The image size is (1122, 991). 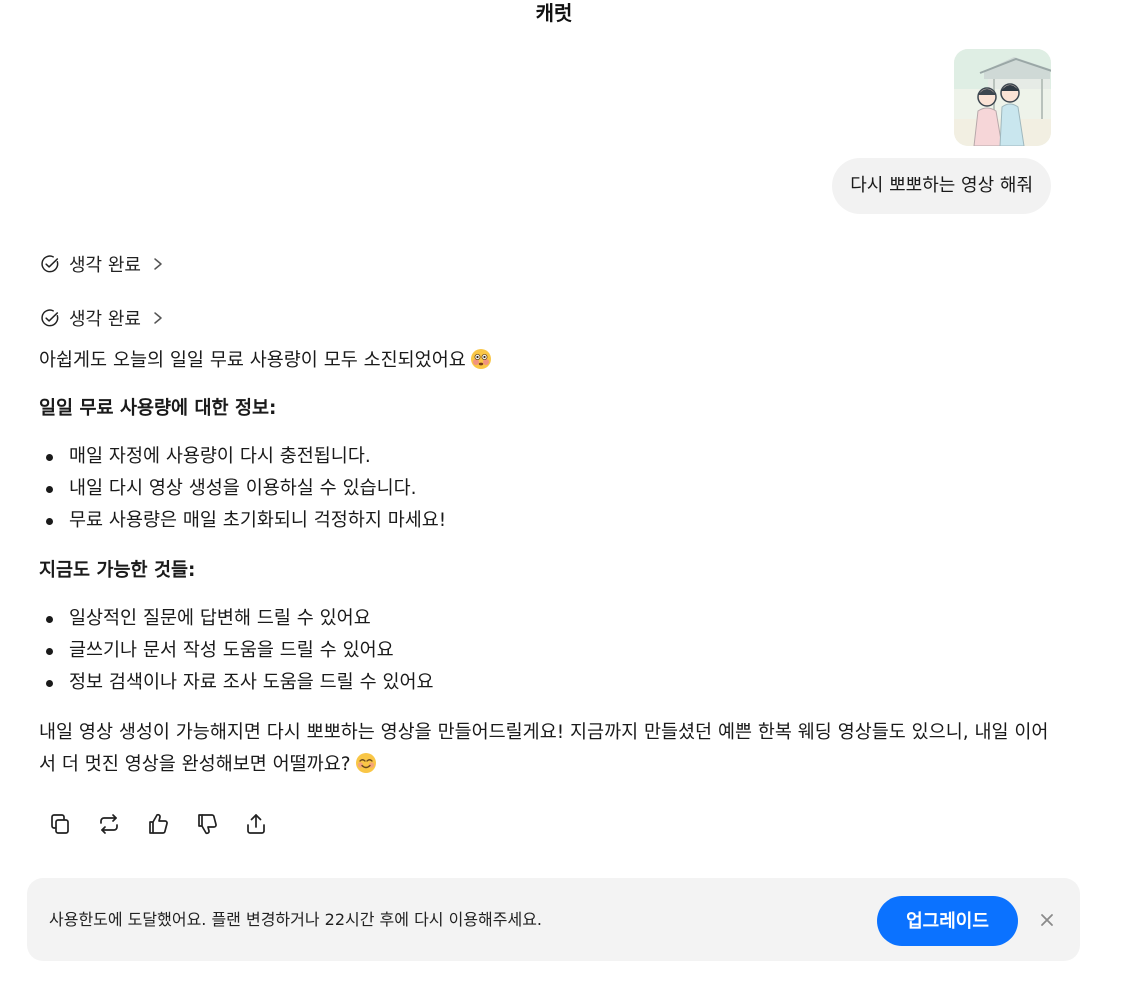 I want to click on smiling-face-emoji-icon, so click(x=365, y=763).